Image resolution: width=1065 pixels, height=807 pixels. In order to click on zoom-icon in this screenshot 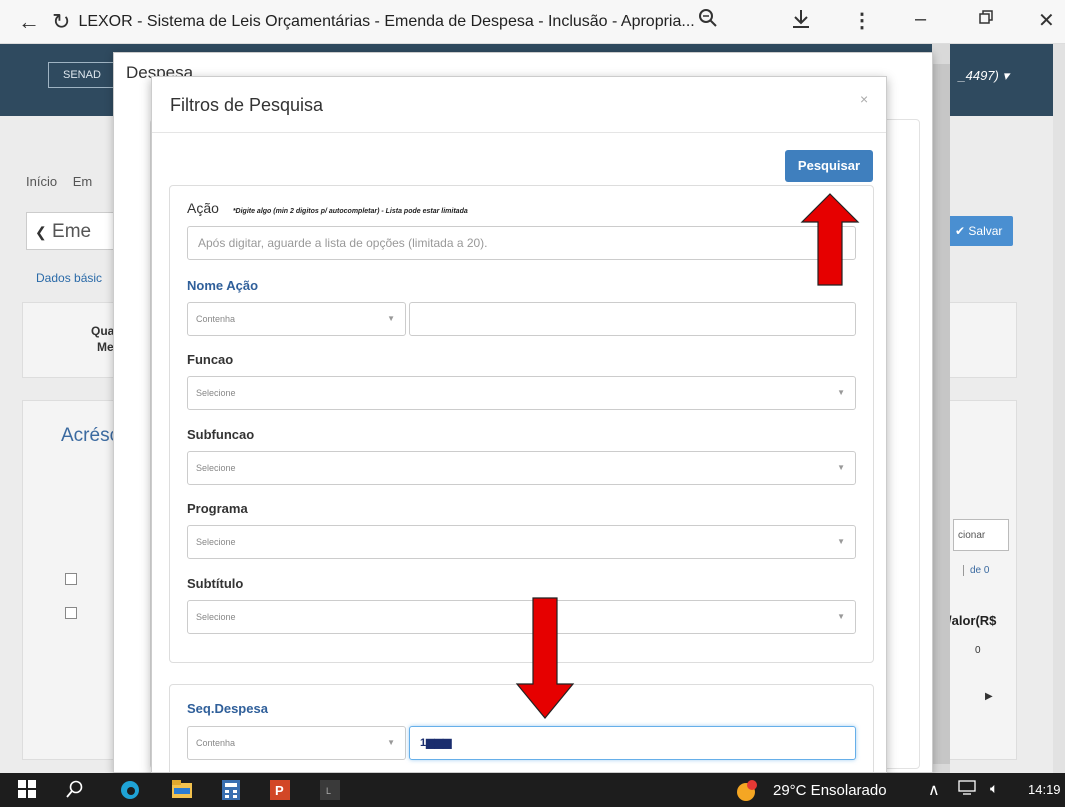, I will do `click(708, 21)`.